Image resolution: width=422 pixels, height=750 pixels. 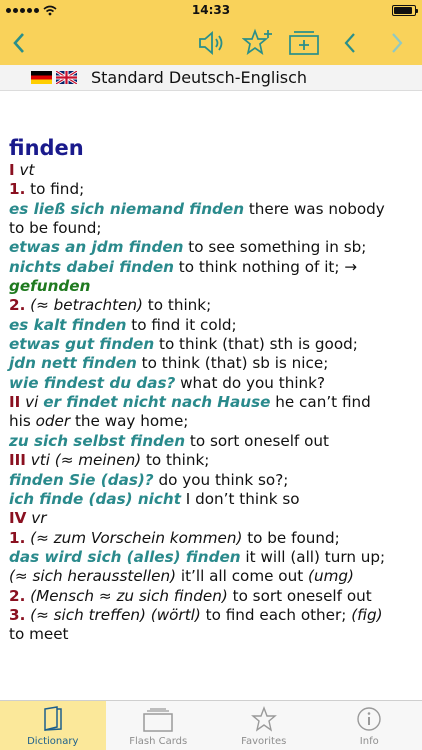 What do you see at coordinates (125, 556) in the screenshot?
I see `example-phrase: das wird sich (alles) finden` at bounding box center [125, 556].